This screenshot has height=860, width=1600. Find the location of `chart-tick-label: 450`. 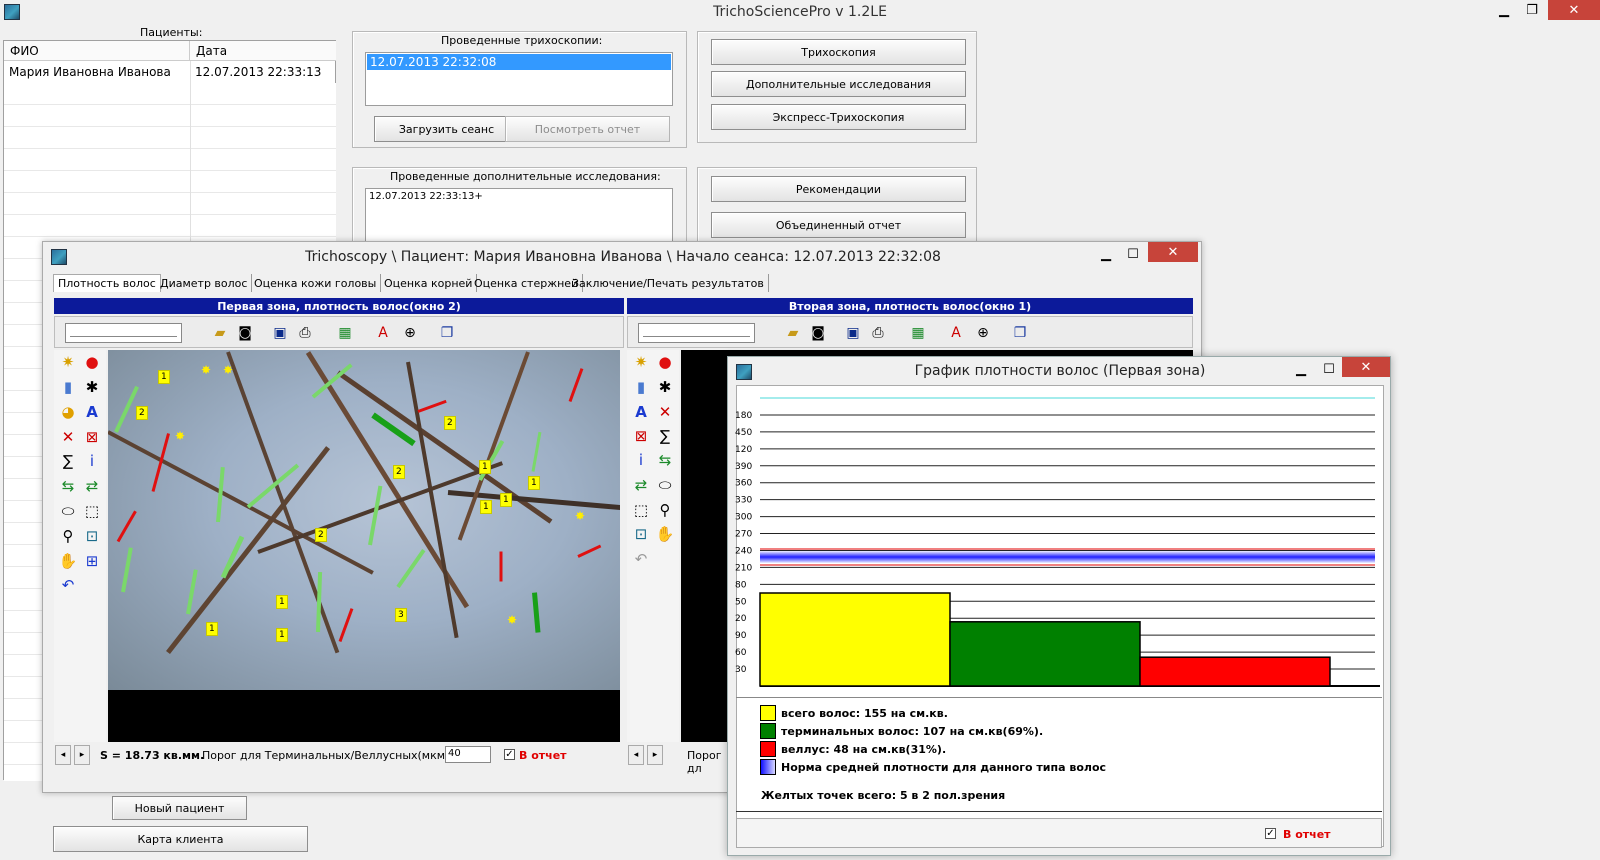

chart-tick-label: 450 is located at coordinates (743, 433).